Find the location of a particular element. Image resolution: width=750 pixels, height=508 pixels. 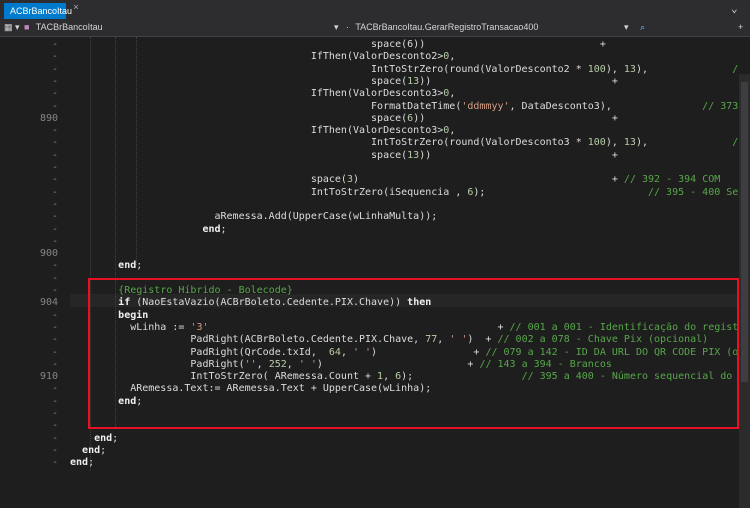

code-line: space(3) + // 392 - 394 COM is located at coordinates (395, 180).